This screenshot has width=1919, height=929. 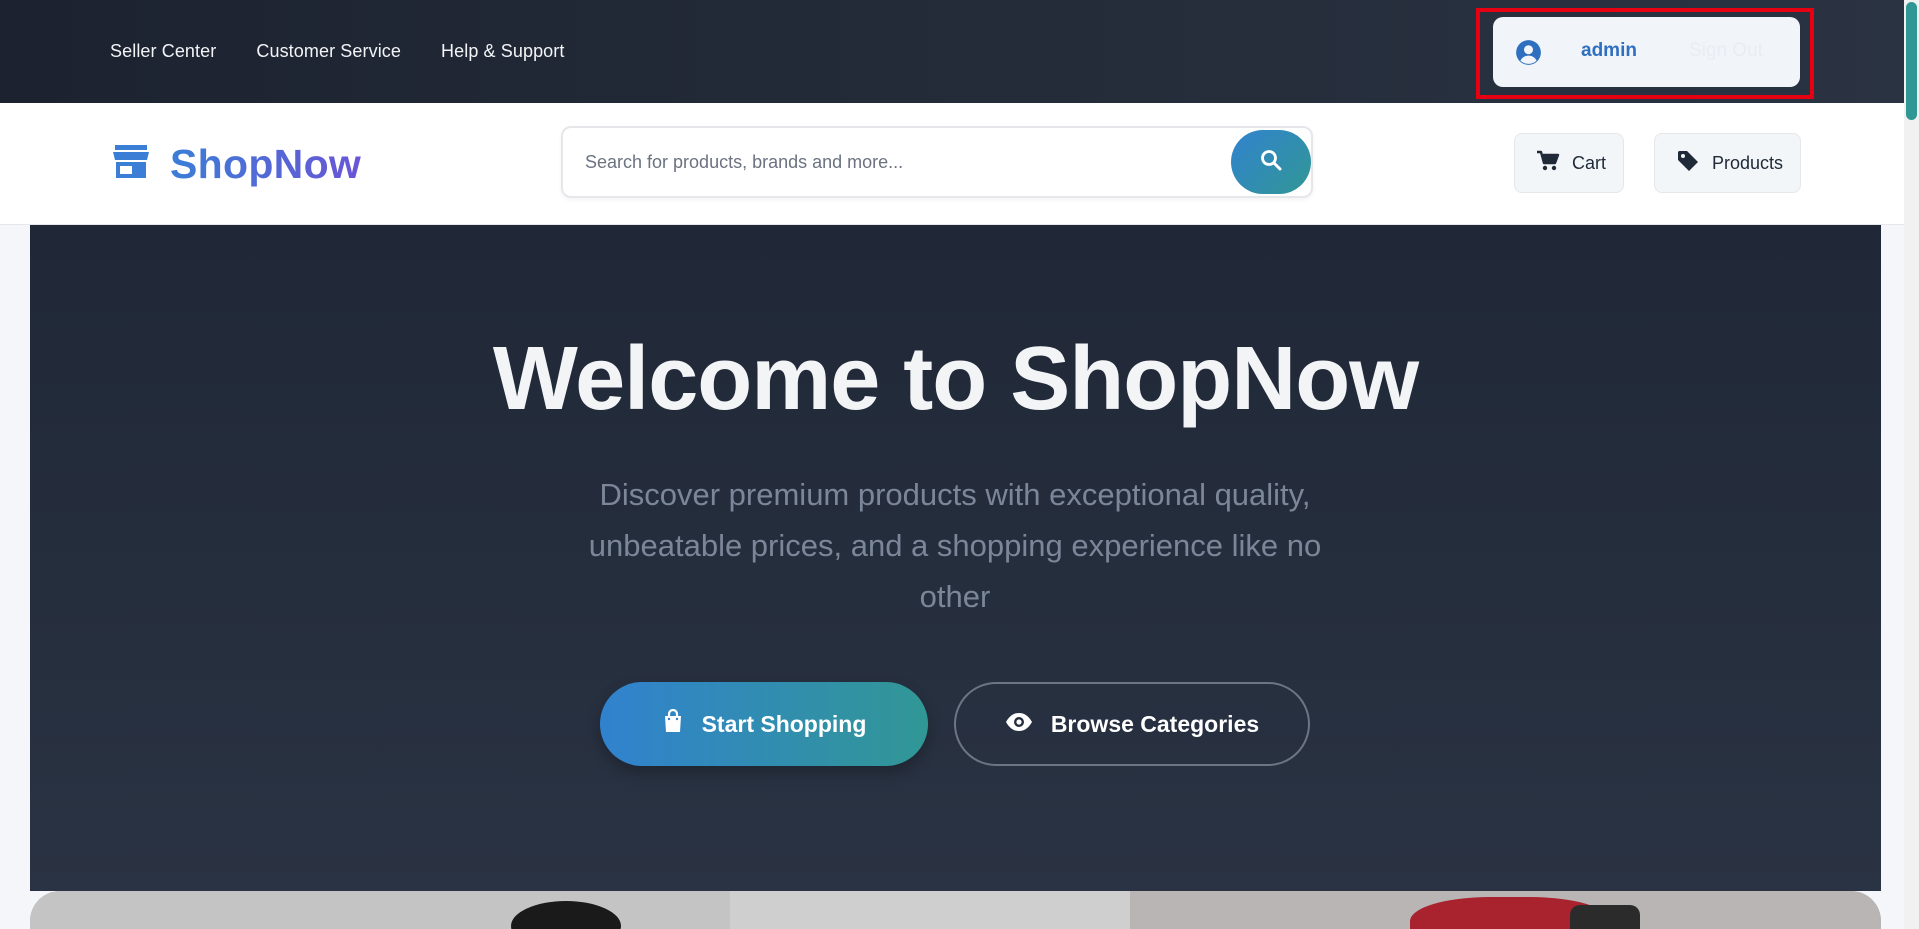 I want to click on shoe-detail-shape, so click(x=1605, y=917).